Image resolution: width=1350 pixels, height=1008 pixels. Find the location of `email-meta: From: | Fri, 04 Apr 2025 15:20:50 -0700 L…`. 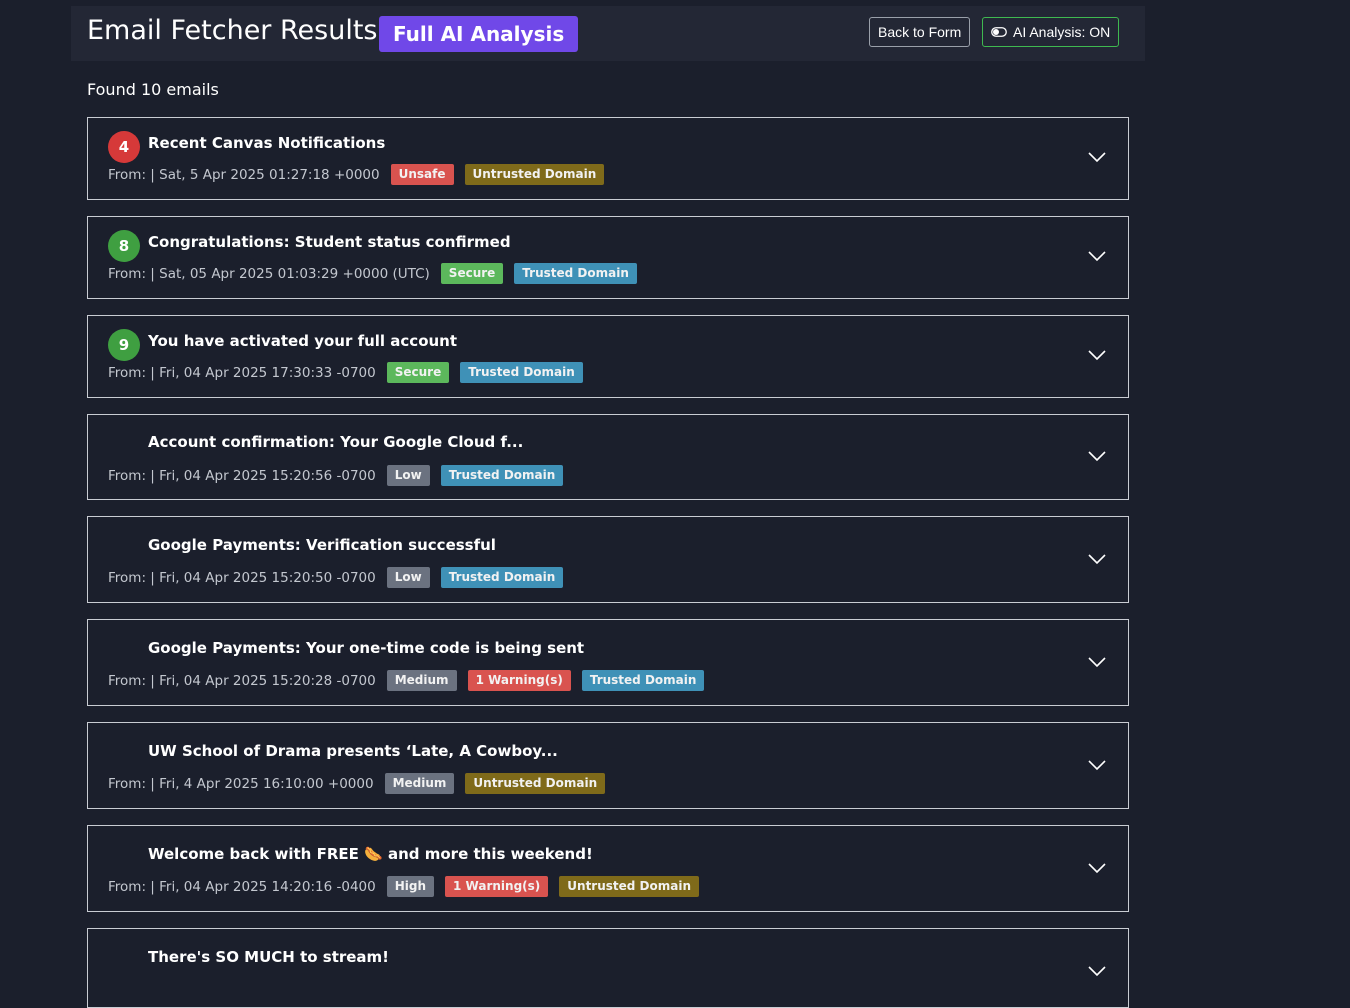

email-meta: From: | Fri, 04 Apr 2025 15:20:50 -0700 L… is located at coordinates (336, 577).